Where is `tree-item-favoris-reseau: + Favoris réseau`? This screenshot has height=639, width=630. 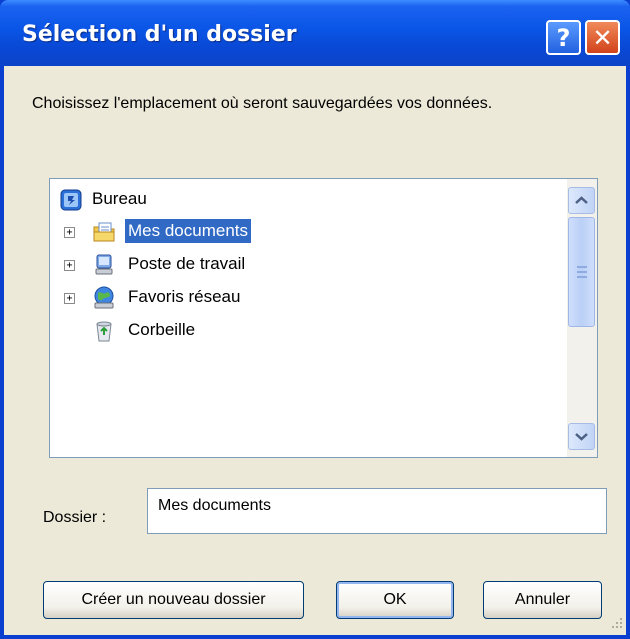
tree-item-favoris-reseau: + Favoris réseau is located at coordinates (194, 299).